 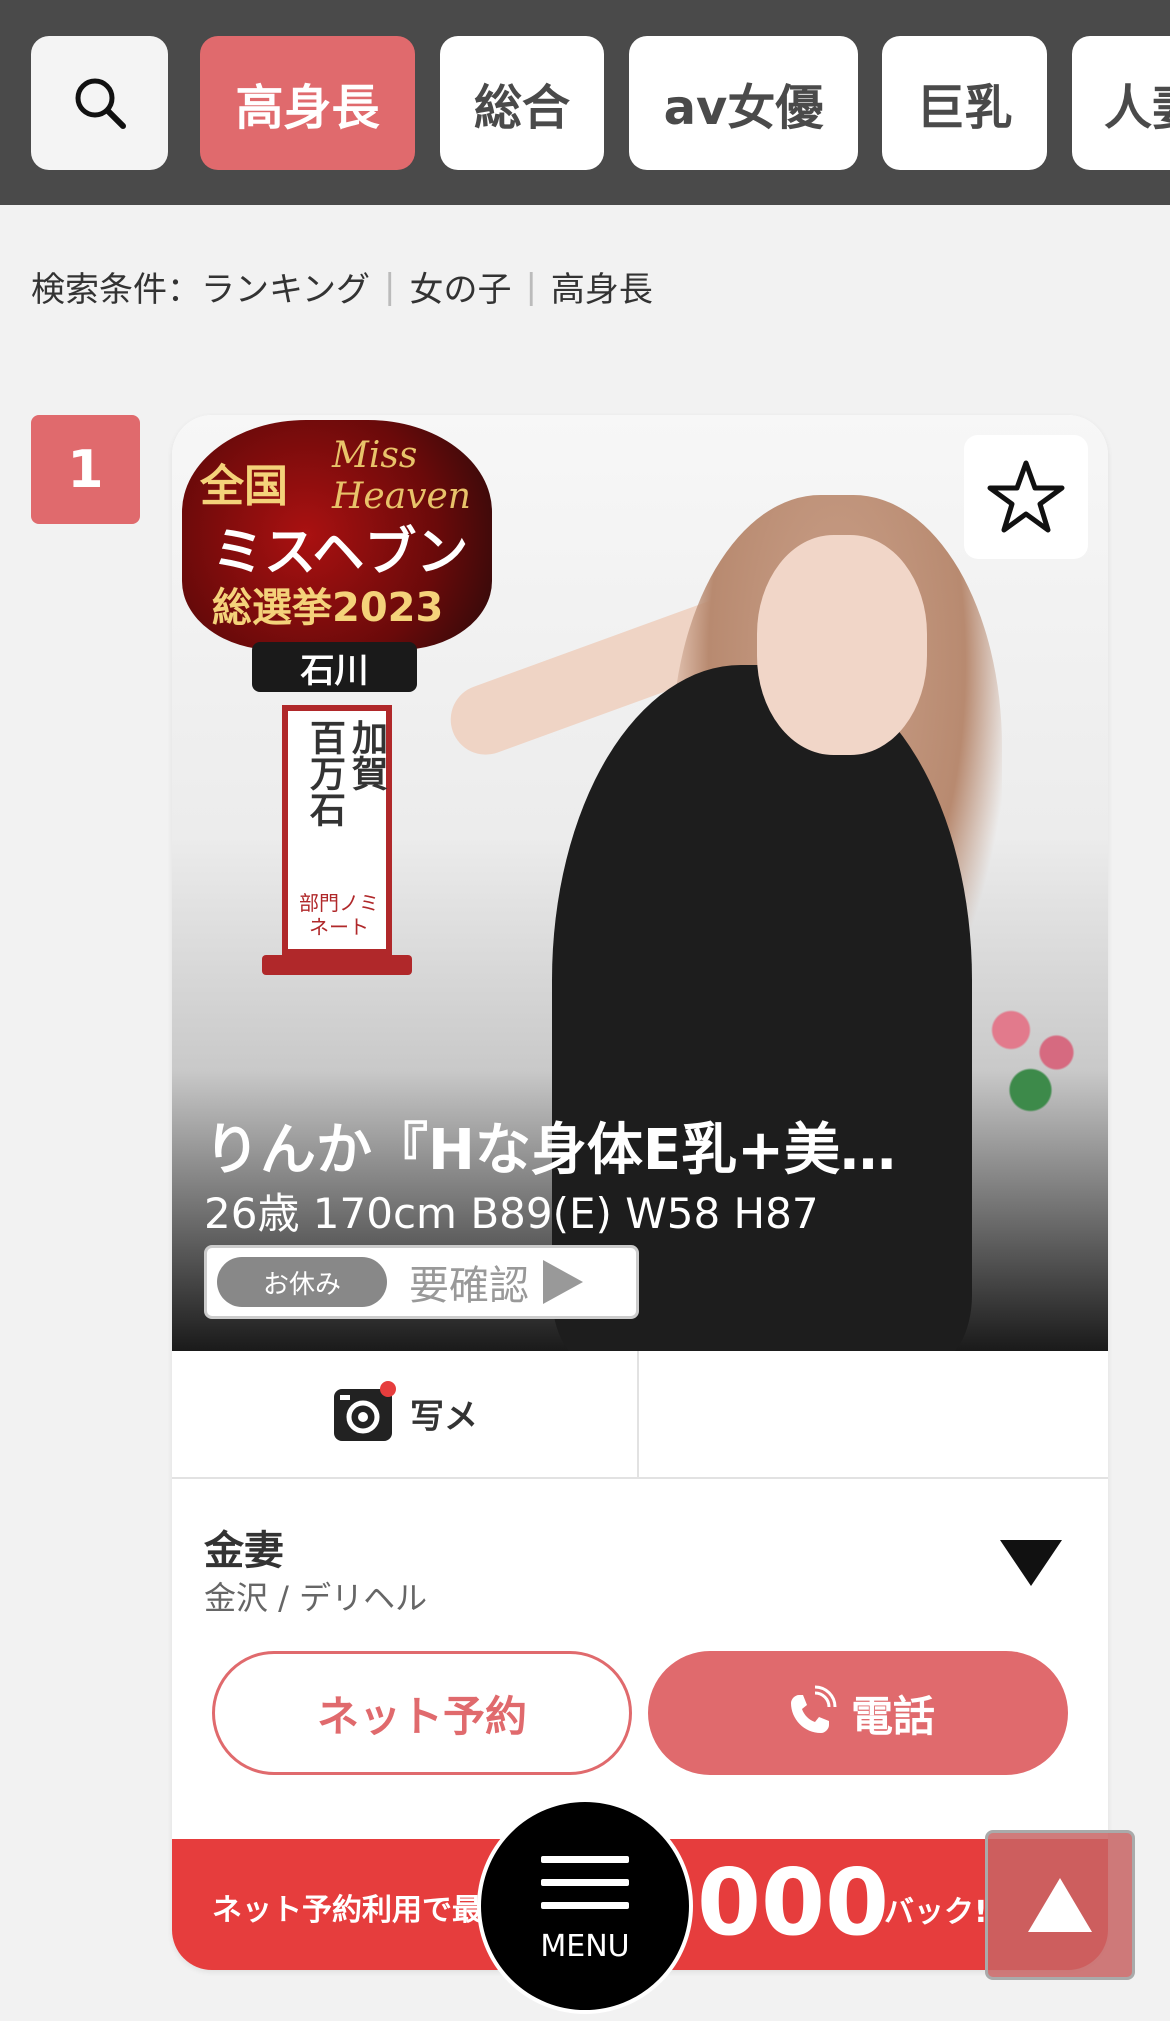 I want to click on call-button: 電話, so click(x=858, y=1713).